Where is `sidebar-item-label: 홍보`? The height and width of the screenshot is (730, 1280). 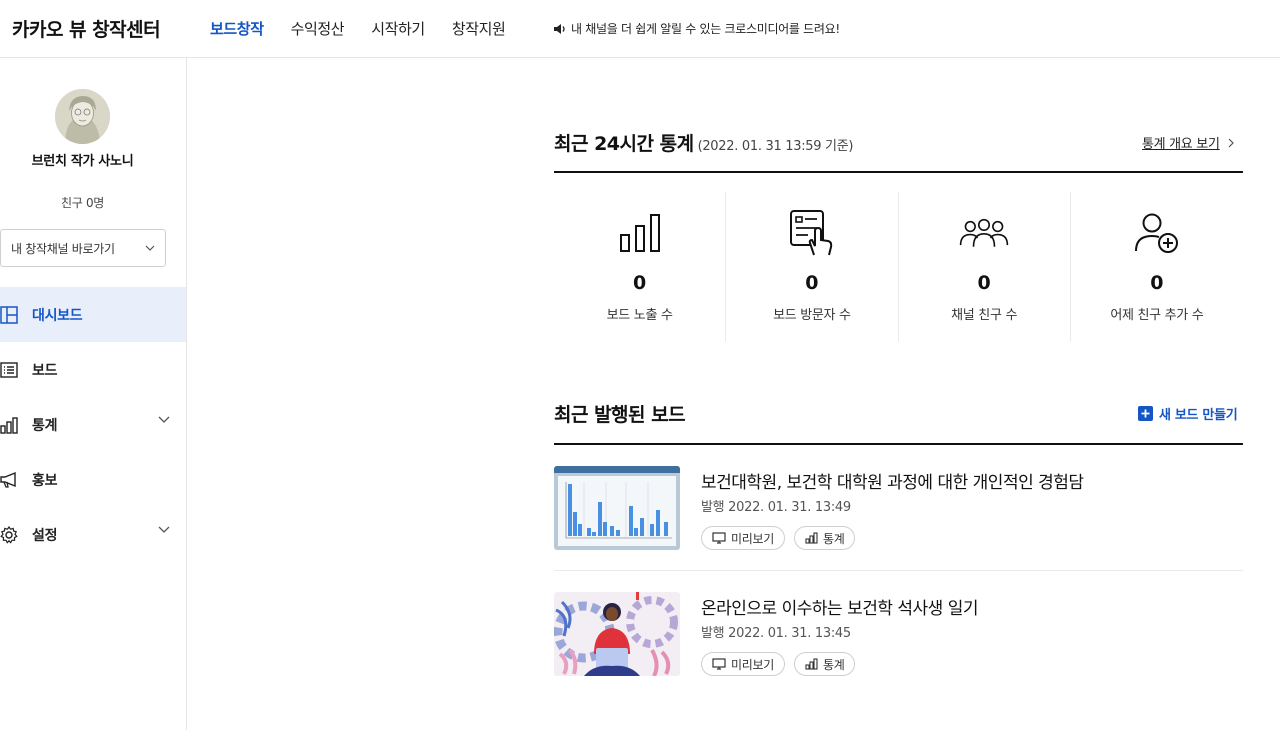
sidebar-item-label: 홍보 is located at coordinates (45, 480).